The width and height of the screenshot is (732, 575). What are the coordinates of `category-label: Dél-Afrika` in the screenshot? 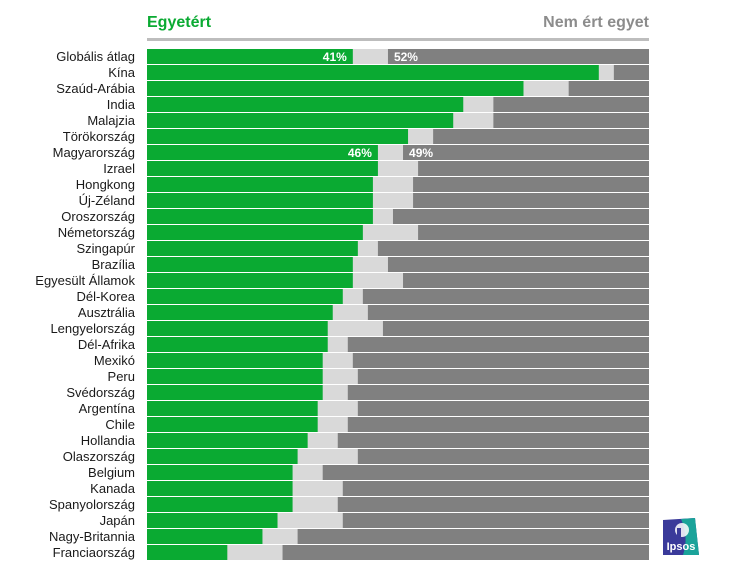 It's located at (107, 344).